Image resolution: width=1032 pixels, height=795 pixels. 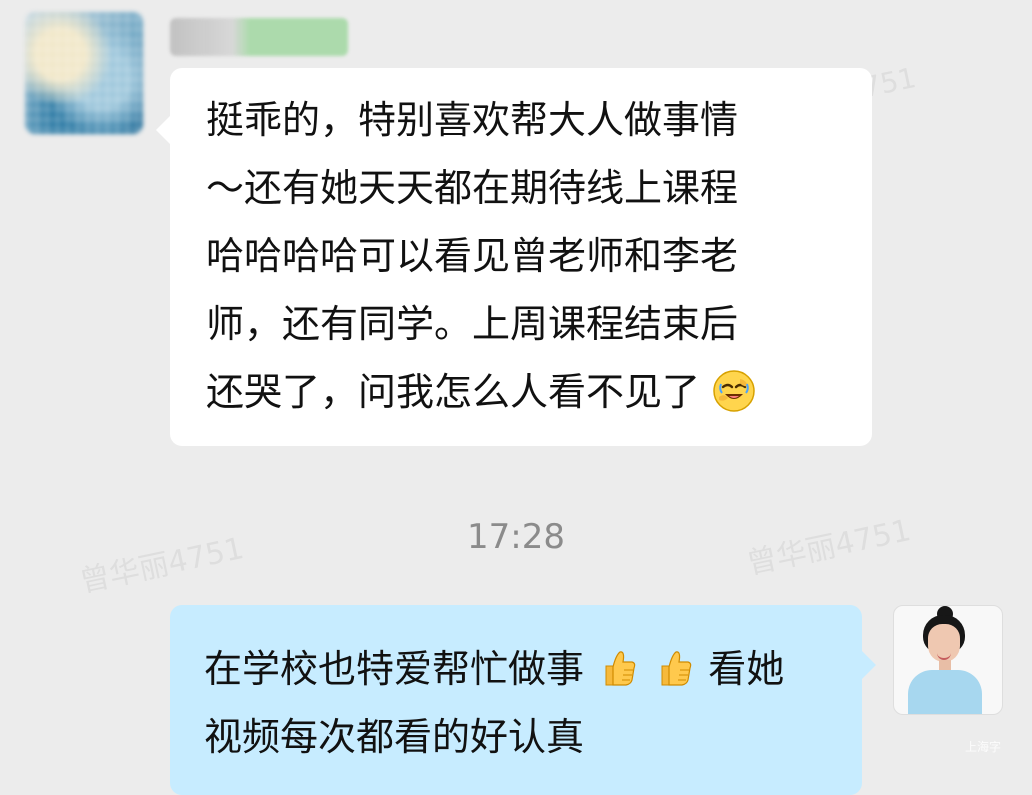 What do you see at coordinates (453, 392) in the screenshot?
I see `incoming-message-line-5-text: 还哭了，问我怎么人看不见了` at bounding box center [453, 392].